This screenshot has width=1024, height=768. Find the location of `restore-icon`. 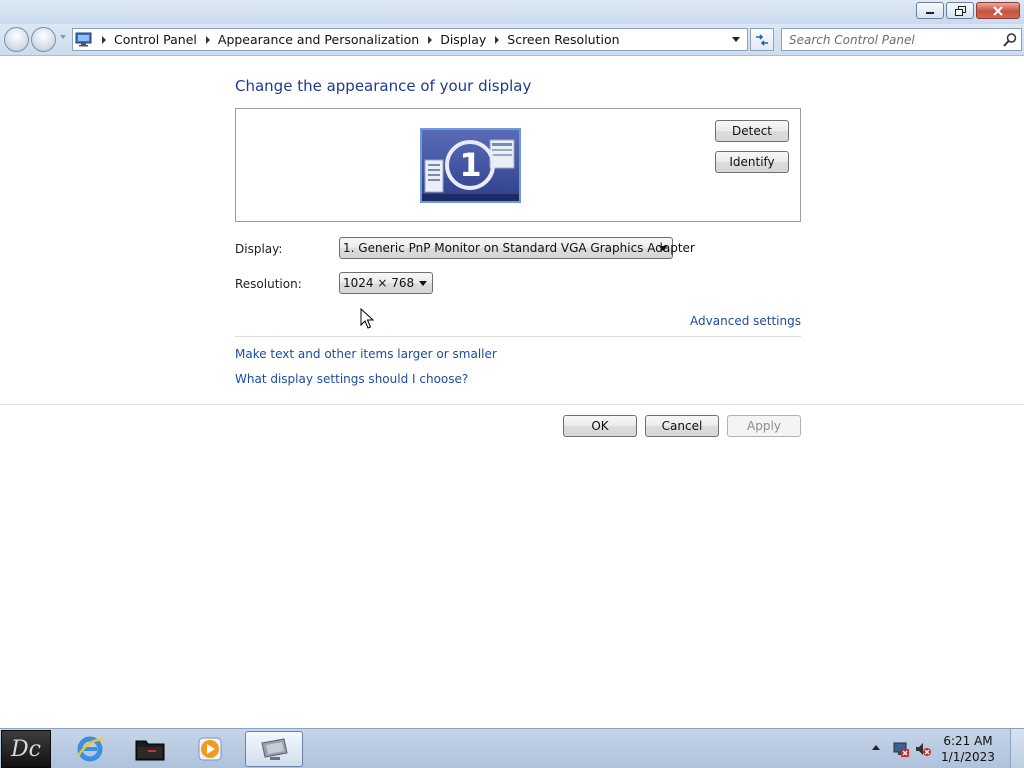

restore-icon is located at coordinates (960, 10).